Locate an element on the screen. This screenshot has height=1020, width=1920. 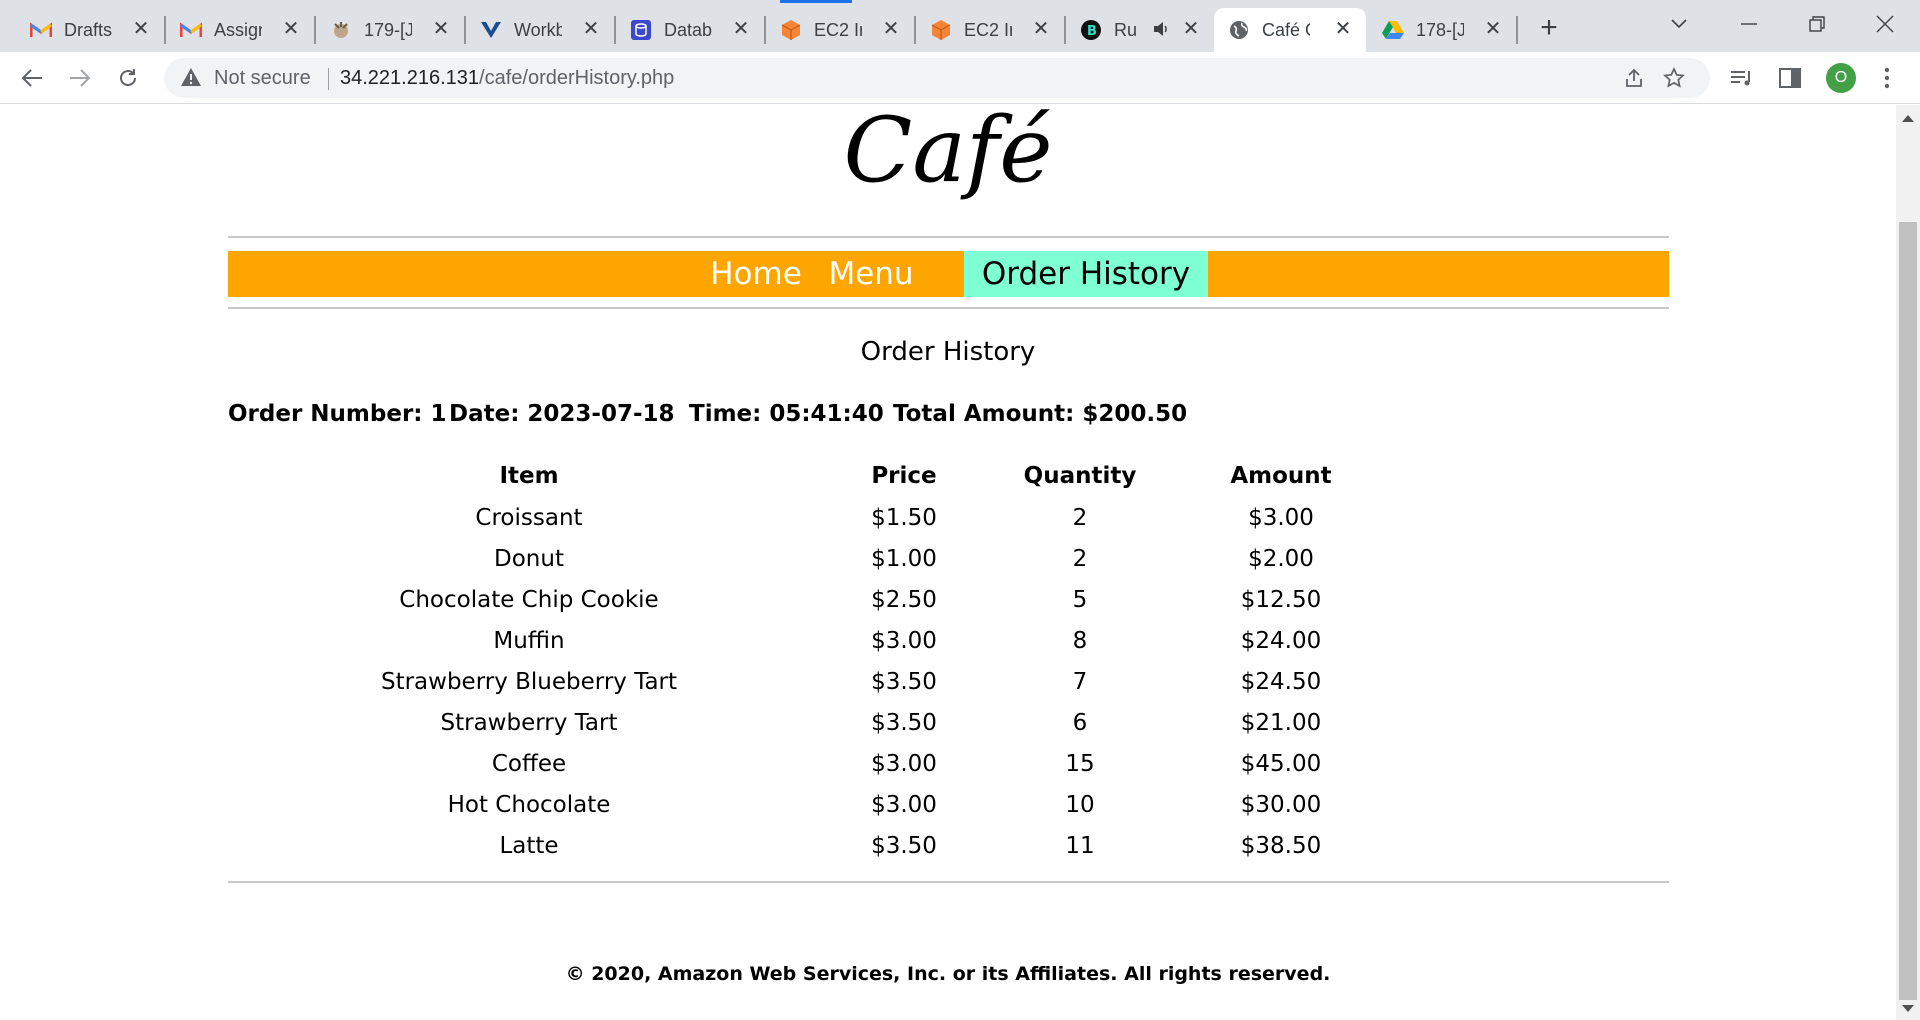
arrow-left-icon is located at coordinates (31, 78).